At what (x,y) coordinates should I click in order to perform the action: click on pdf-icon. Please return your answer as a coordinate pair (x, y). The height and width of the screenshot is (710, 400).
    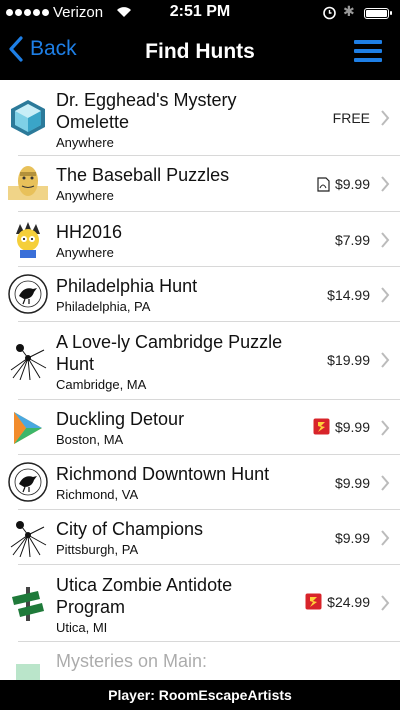
    Looking at the image, I should click on (323, 184).